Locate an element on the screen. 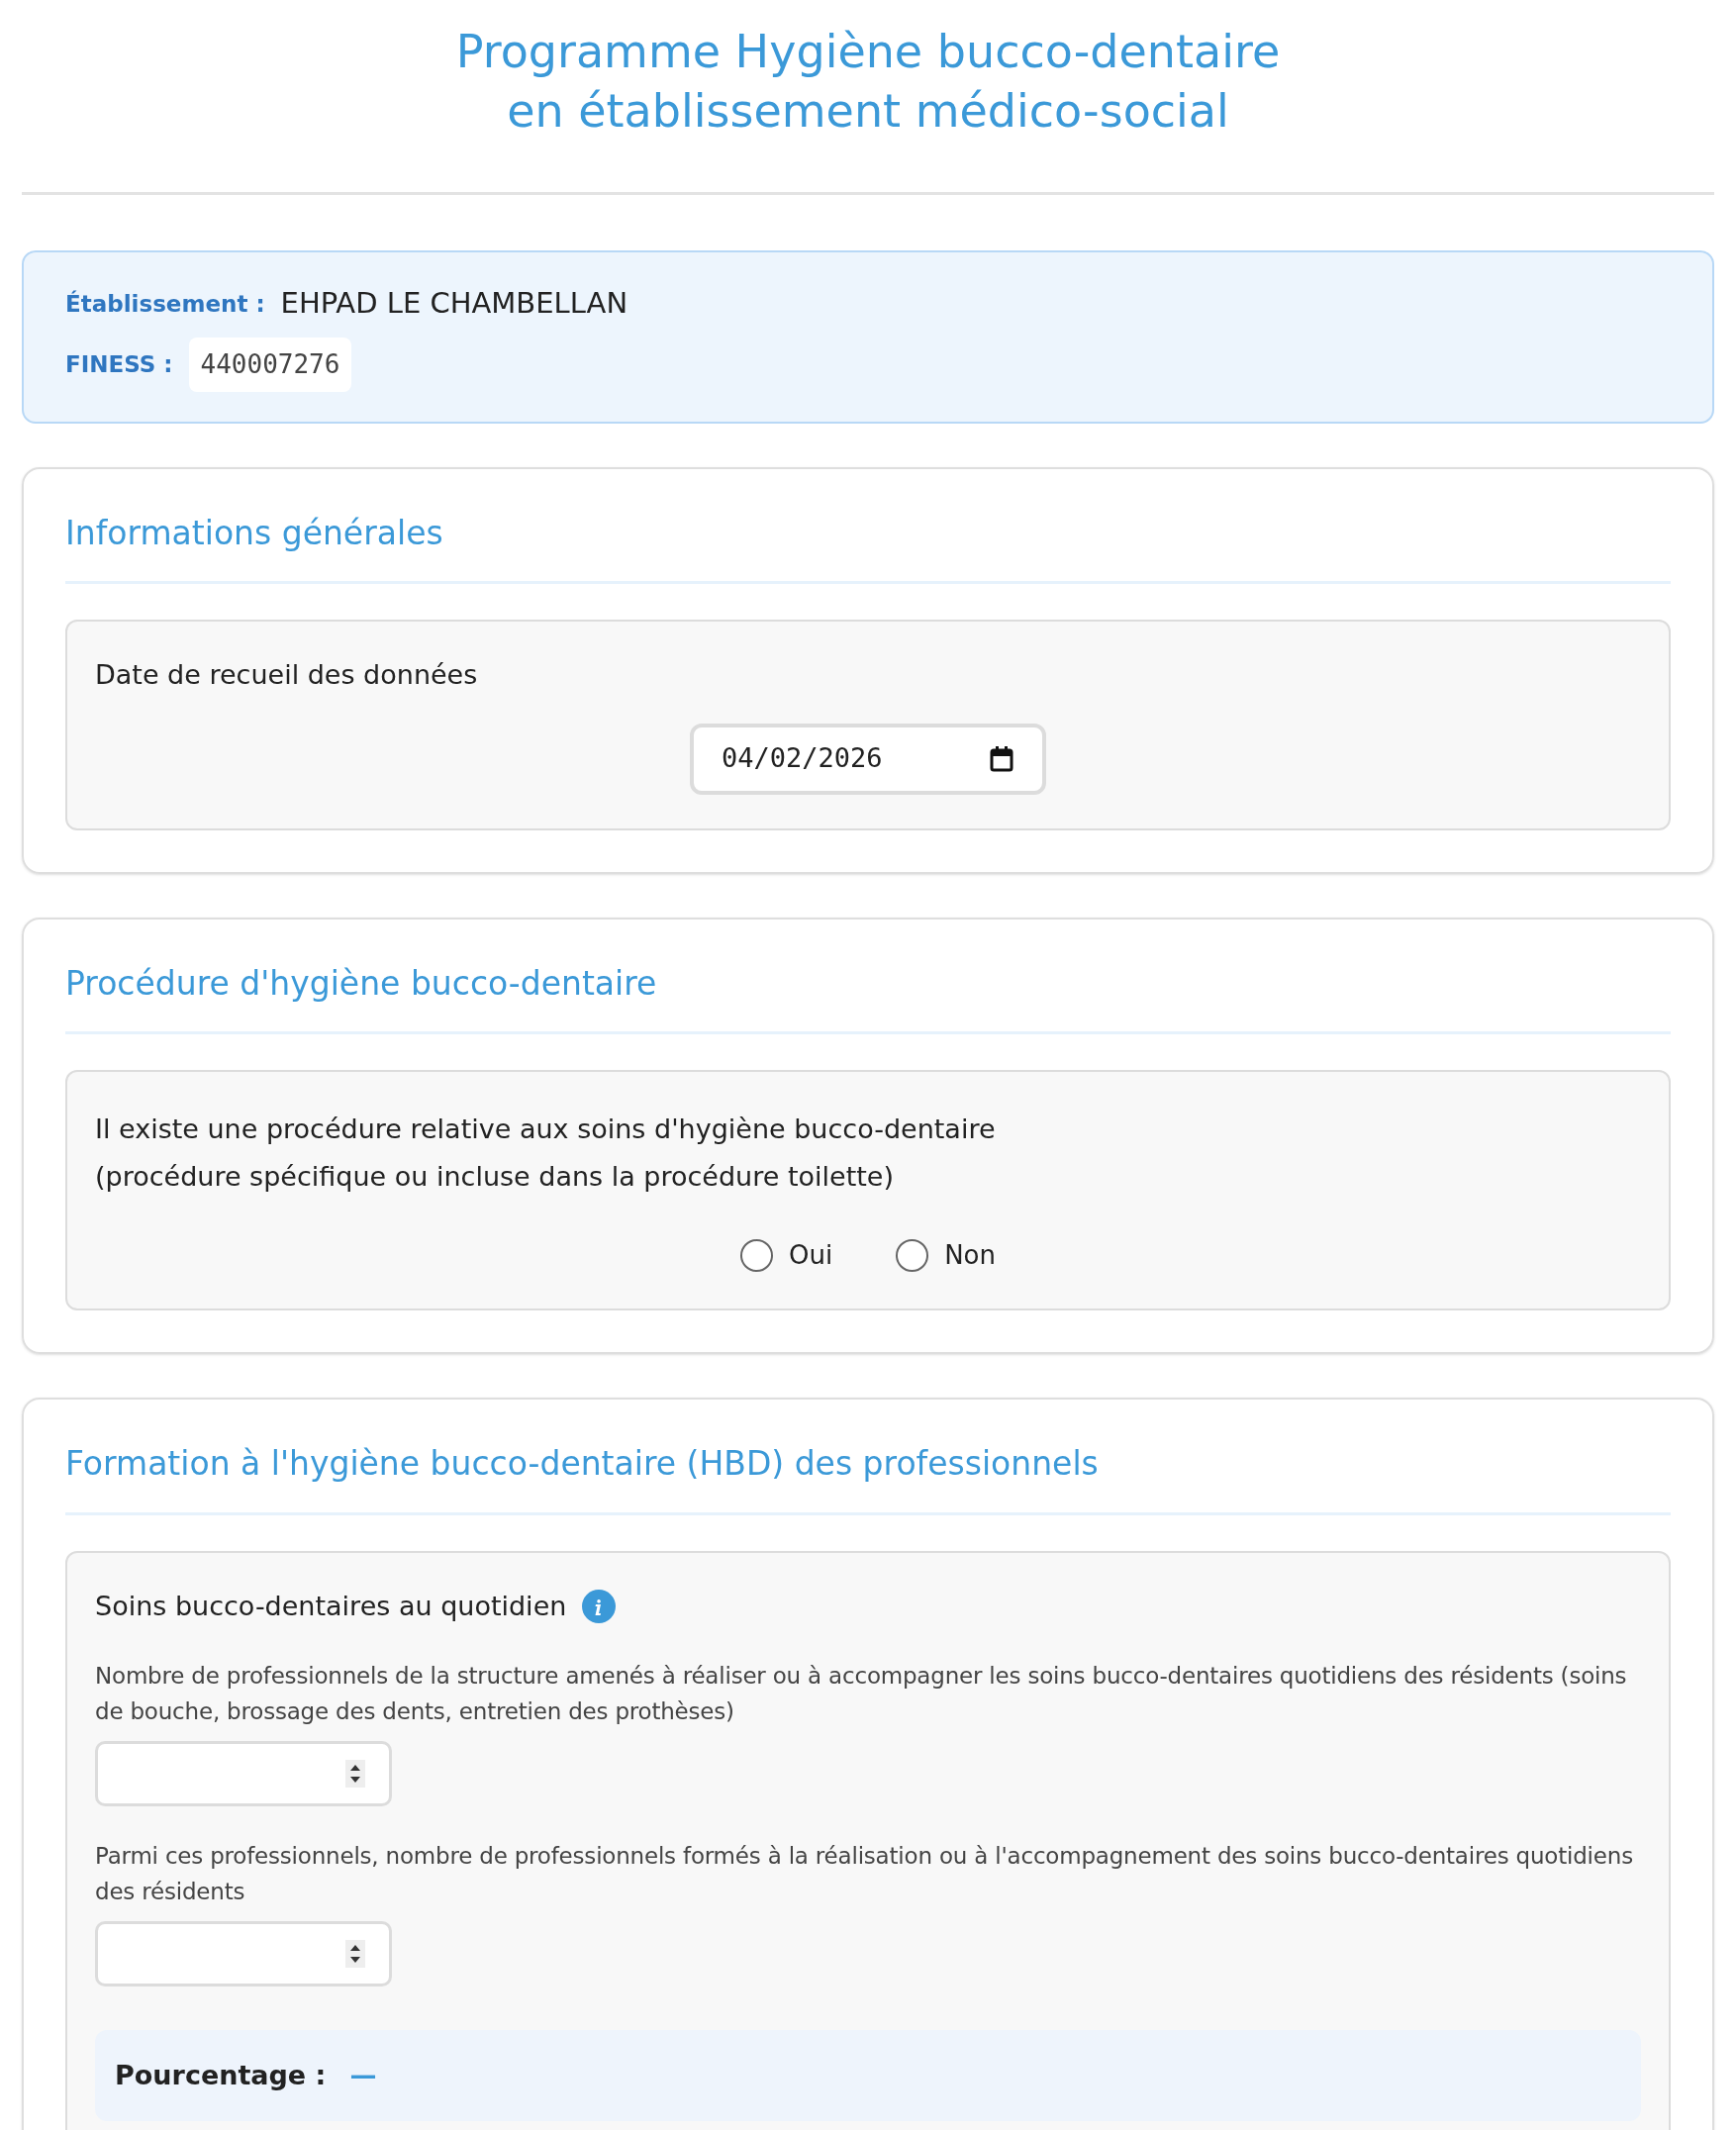 This screenshot has width=1736, height=2130. establishment-name: EHPAD LE CHAMBELLAN is located at coordinates (454, 304).